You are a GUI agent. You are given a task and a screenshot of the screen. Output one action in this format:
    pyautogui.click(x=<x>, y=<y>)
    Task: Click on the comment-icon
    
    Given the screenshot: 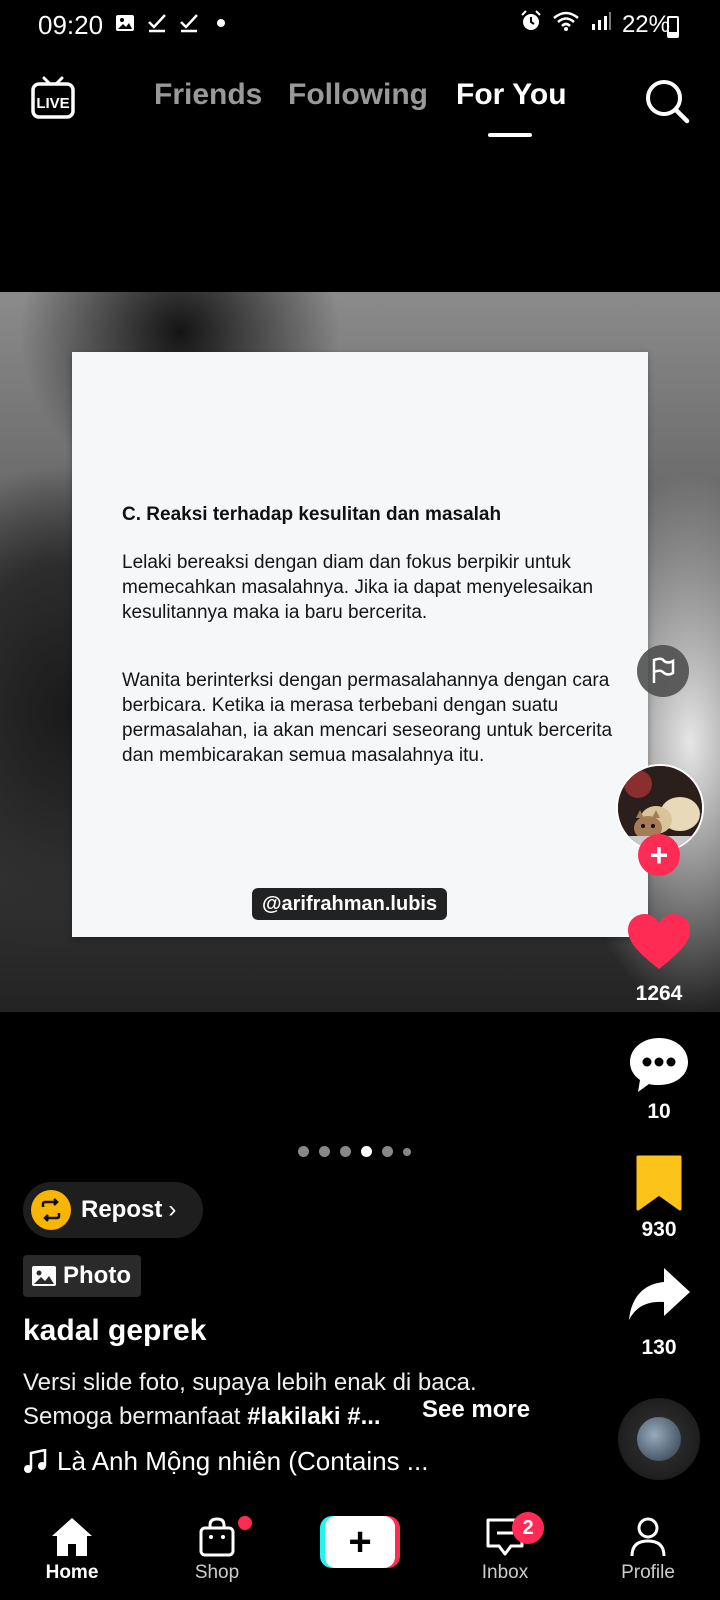 What is the action you would take?
    pyautogui.click(x=659, y=1065)
    